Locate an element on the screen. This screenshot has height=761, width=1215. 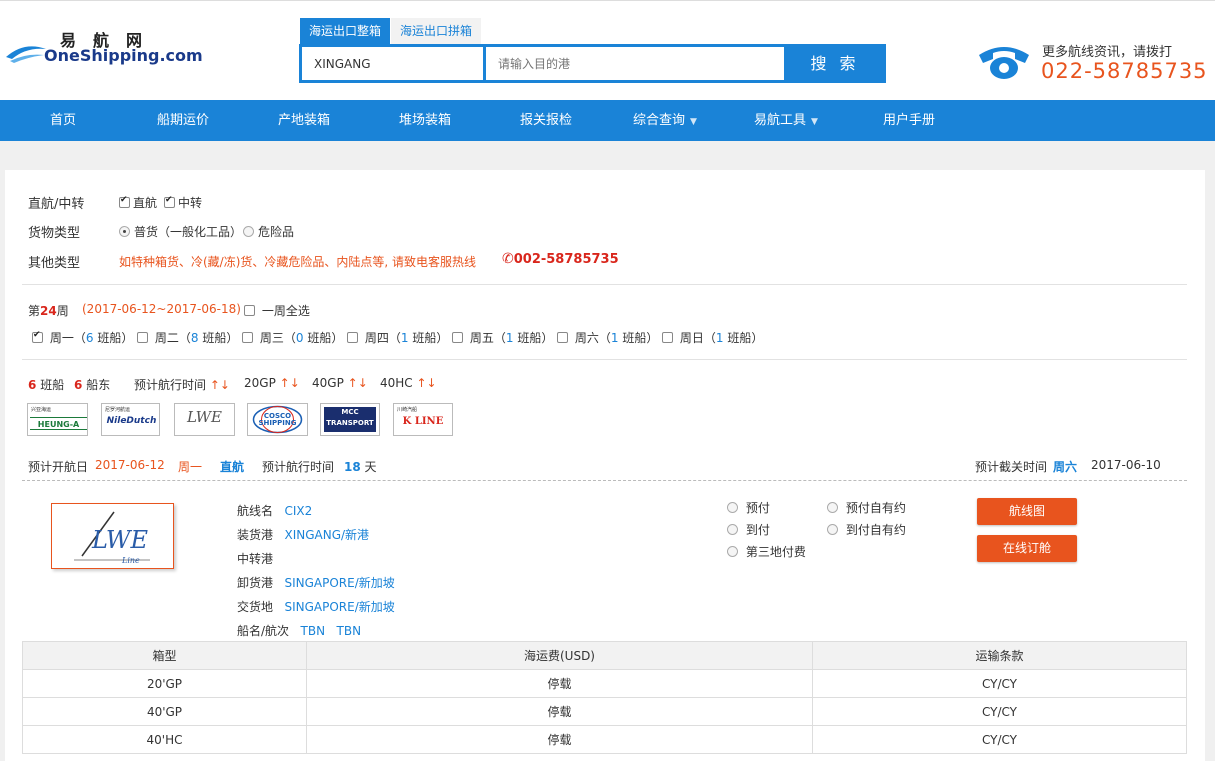
route-filter-label: 直航/中转 is located at coordinates (56, 204).